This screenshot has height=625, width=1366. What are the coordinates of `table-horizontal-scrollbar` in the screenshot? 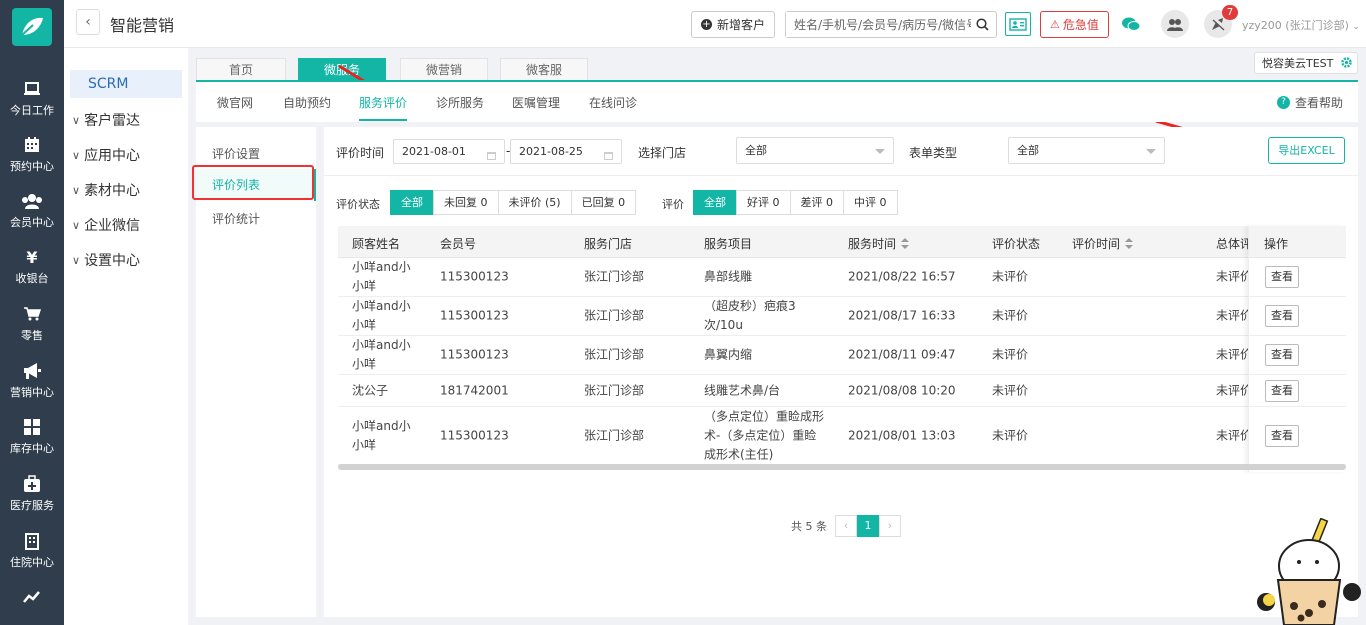 It's located at (842, 467).